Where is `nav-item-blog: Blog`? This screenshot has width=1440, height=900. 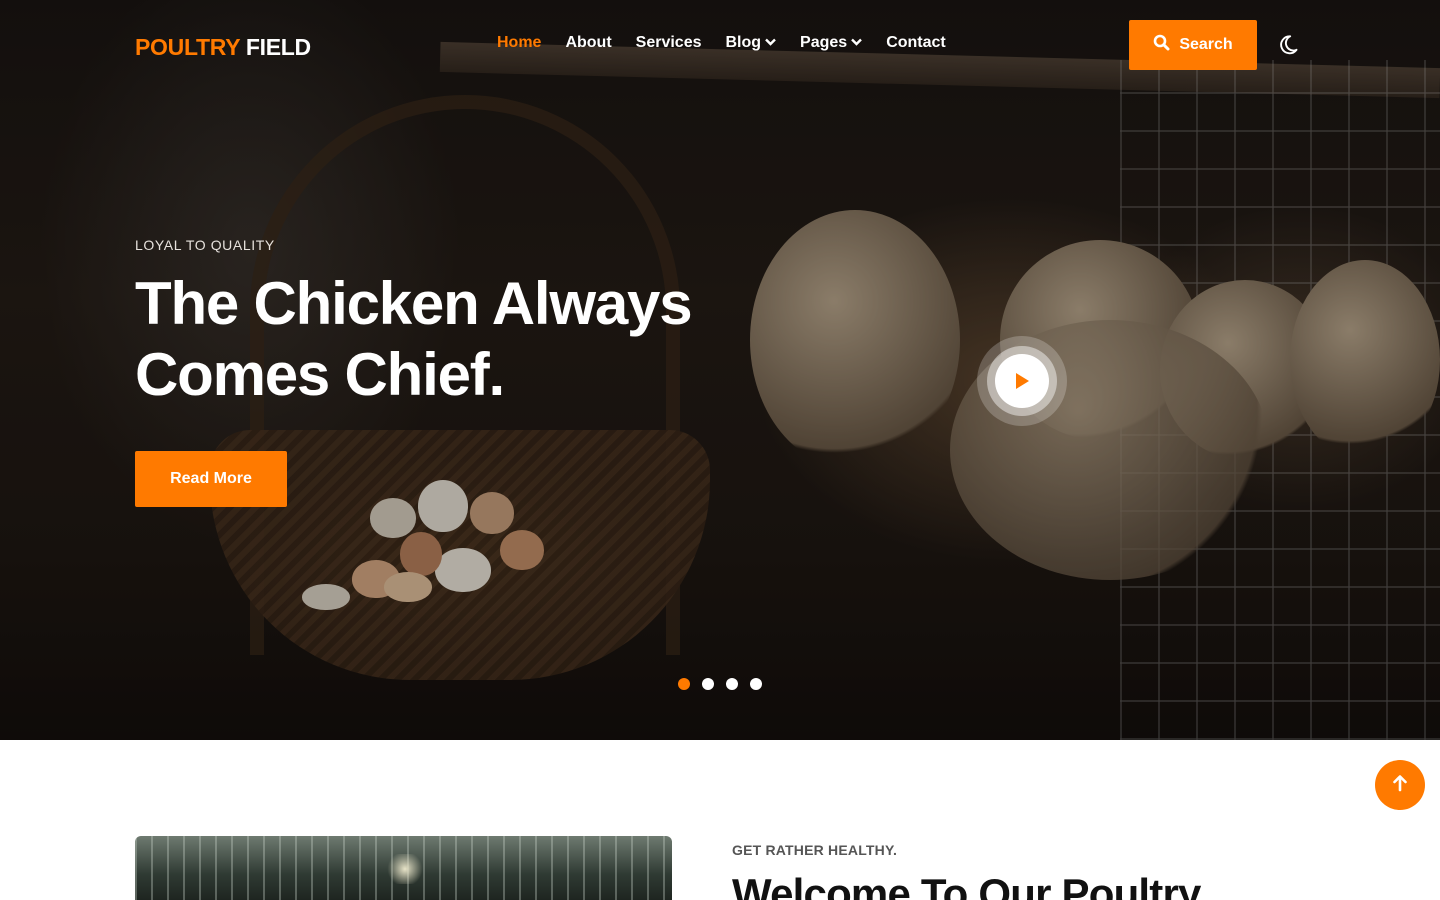 nav-item-blog: Blog is located at coordinates (751, 43).